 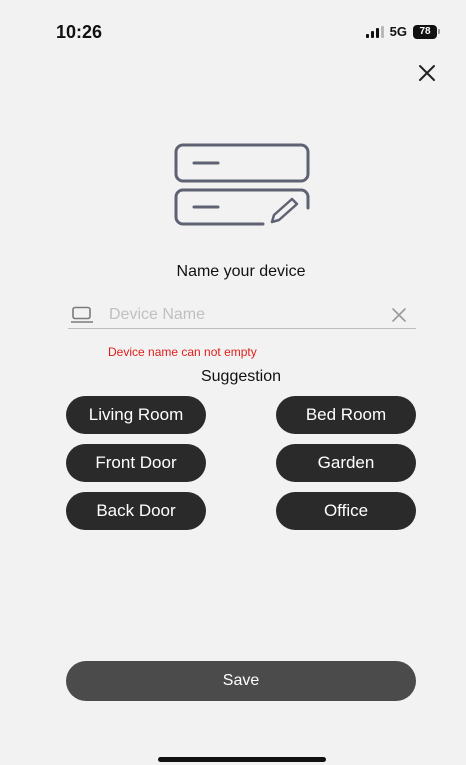 What do you see at coordinates (241, 681) in the screenshot?
I see `save-button: Save` at bounding box center [241, 681].